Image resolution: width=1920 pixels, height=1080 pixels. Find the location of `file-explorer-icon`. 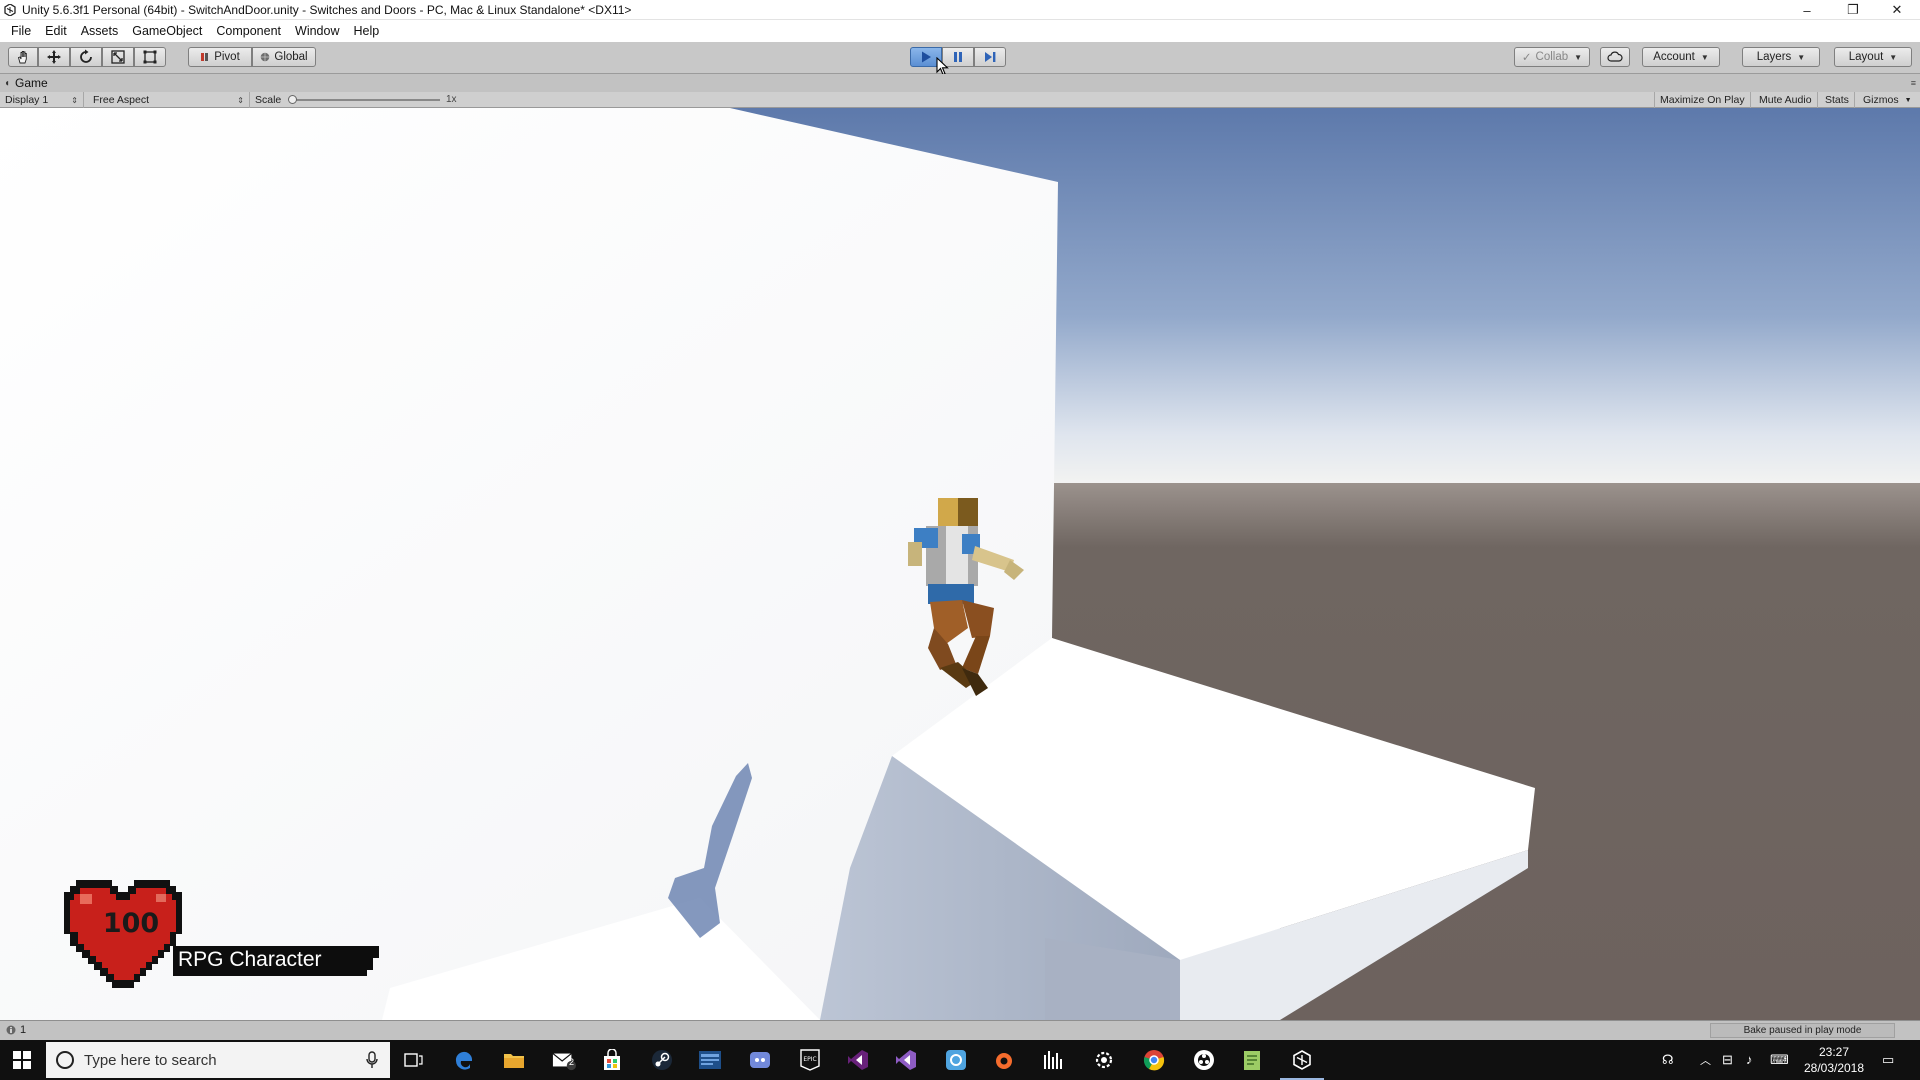

file-explorer-icon is located at coordinates (514, 1060).